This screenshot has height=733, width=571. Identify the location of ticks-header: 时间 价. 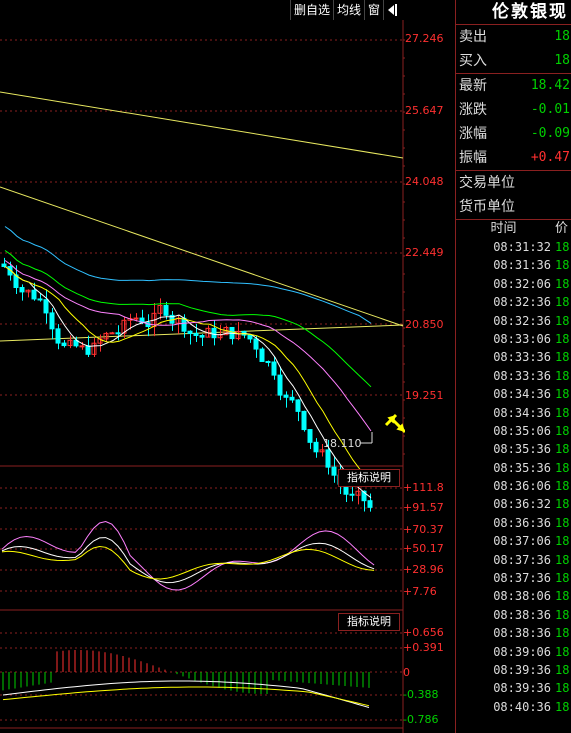
(513, 228).